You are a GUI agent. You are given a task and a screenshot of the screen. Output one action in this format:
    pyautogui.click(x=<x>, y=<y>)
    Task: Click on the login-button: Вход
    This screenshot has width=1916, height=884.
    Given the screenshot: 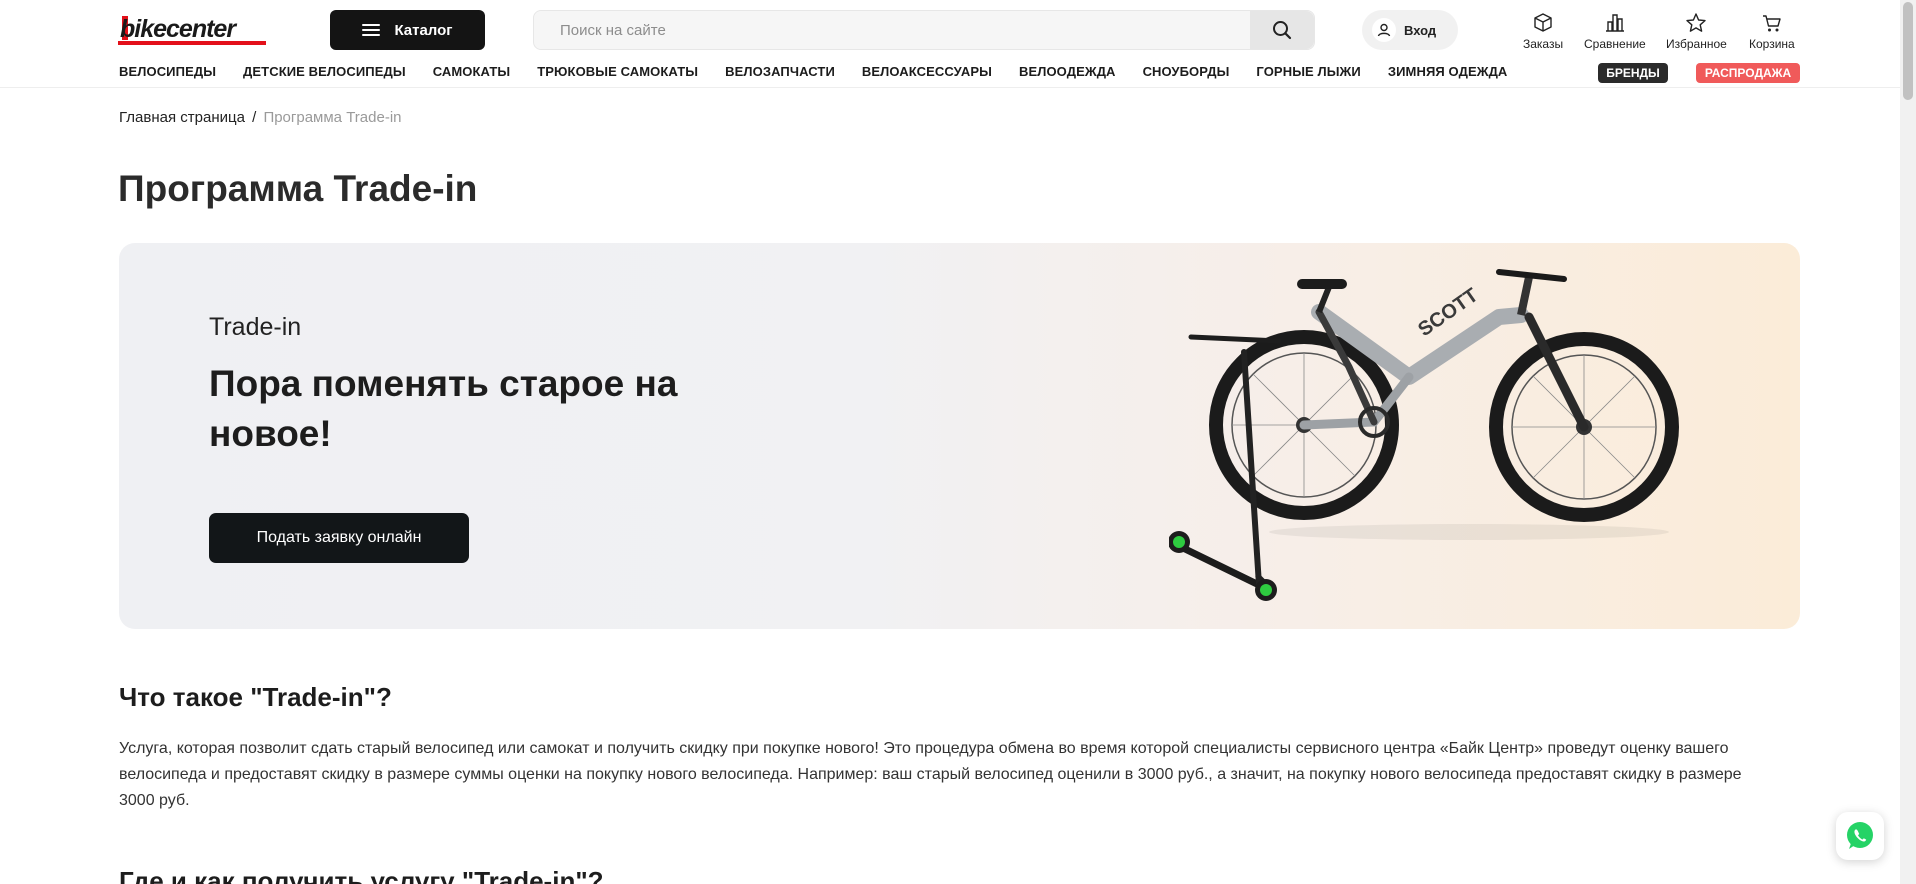 What is the action you would take?
    pyautogui.click(x=1410, y=30)
    